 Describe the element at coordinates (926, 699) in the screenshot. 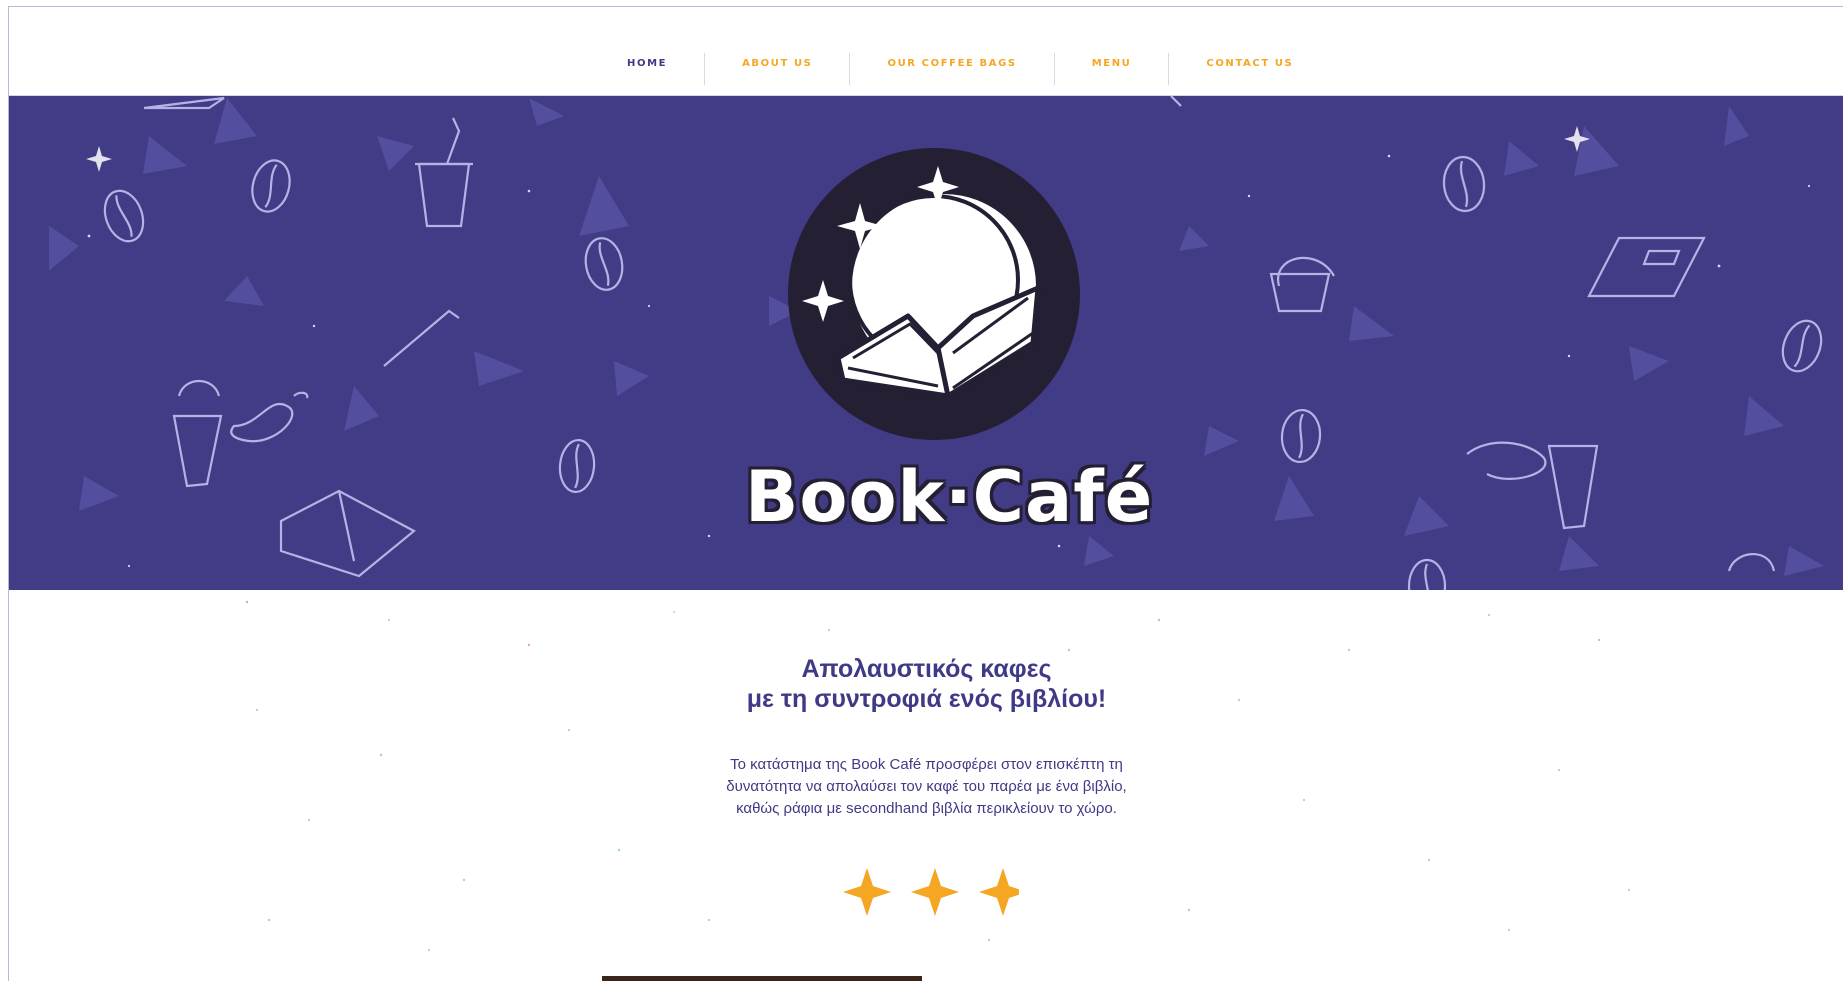

I see `headline-line-2: με τη συντροφιά ενός βιβλίου!` at that location.